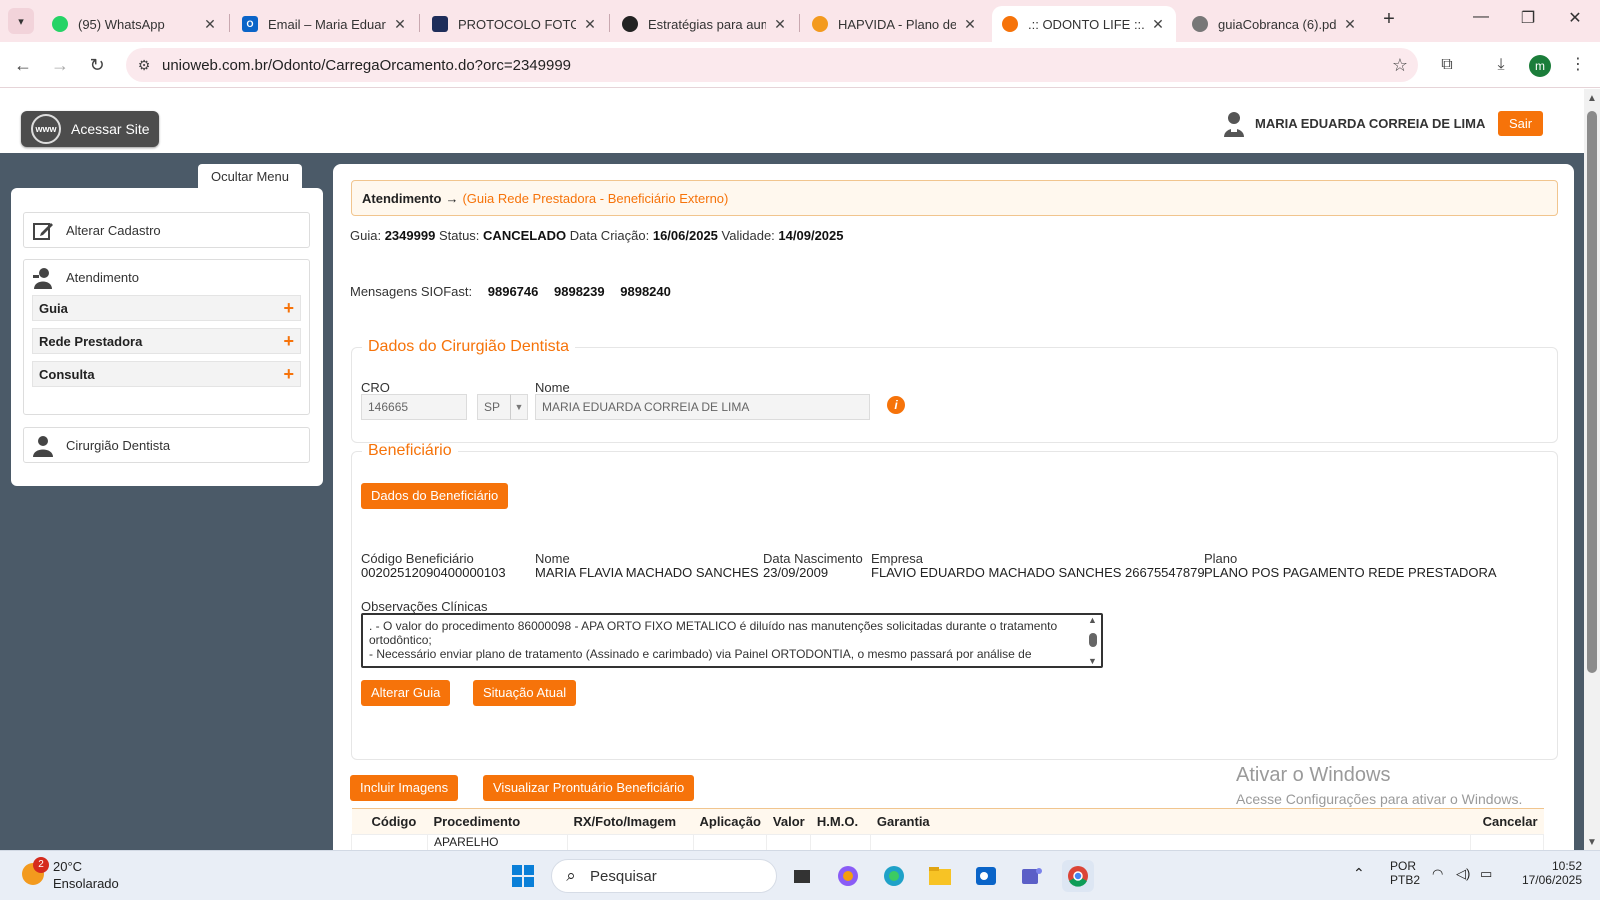 The height and width of the screenshot is (900, 1600). What do you see at coordinates (229, 23) in the screenshot?
I see `tab-separator` at bounding box center [229, 23].